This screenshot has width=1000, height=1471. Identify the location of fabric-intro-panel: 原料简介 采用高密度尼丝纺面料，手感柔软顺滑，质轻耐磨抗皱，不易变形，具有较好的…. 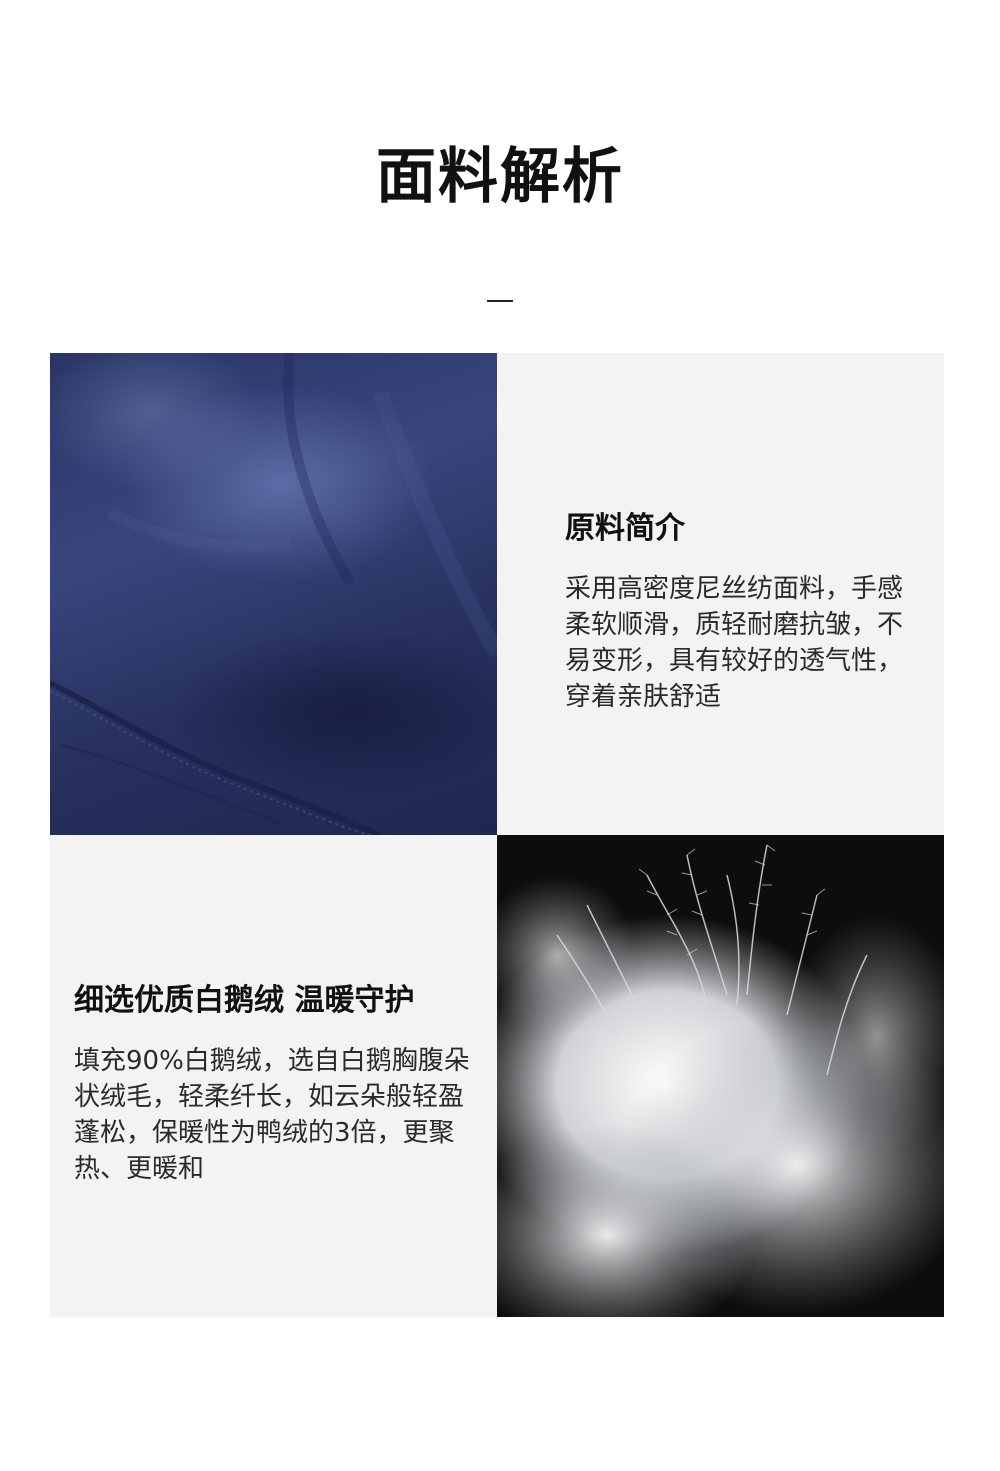
(720, 594).